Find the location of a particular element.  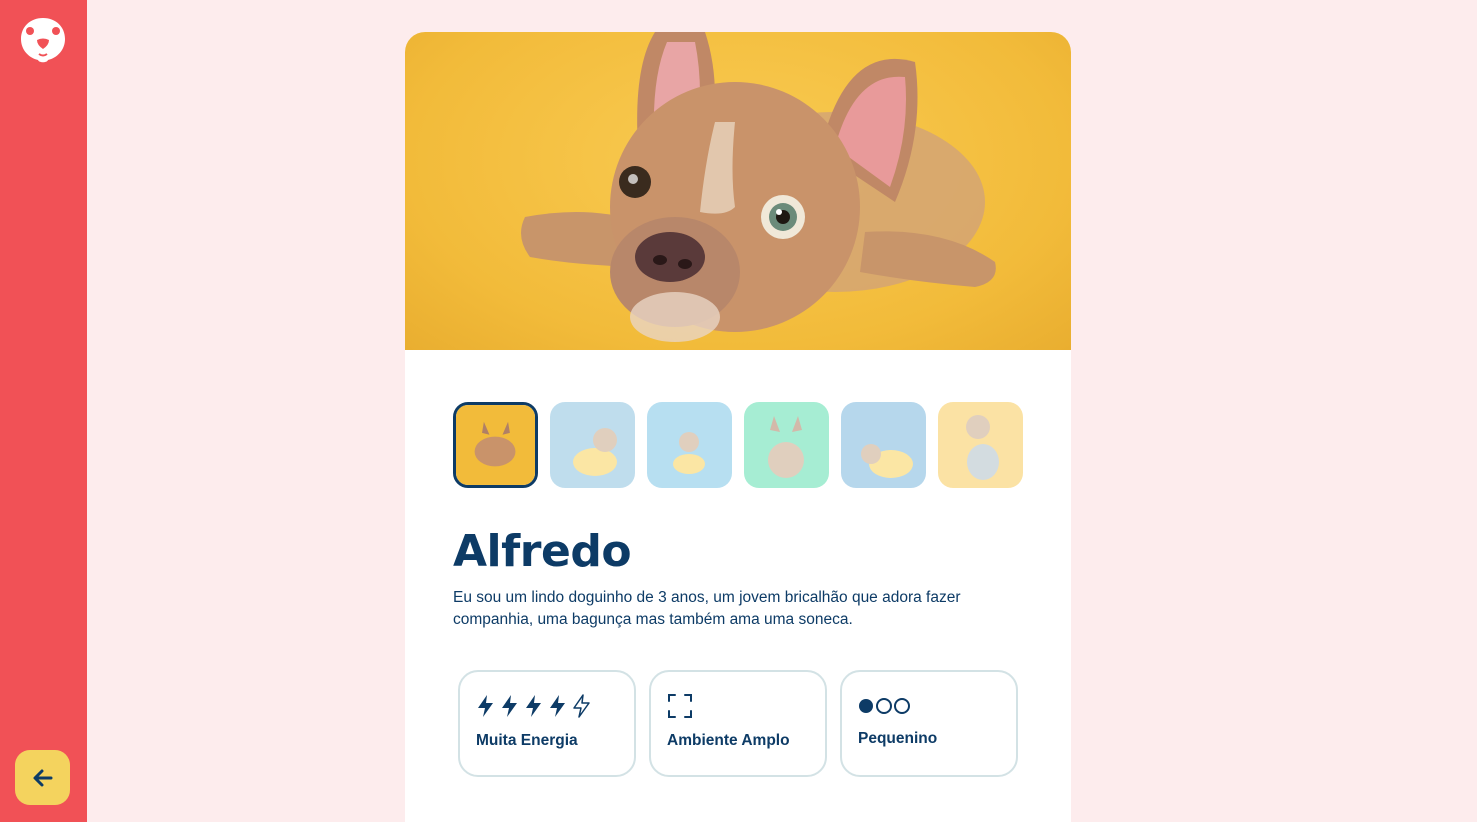

expand-icon is located at coordinates (680, 706).